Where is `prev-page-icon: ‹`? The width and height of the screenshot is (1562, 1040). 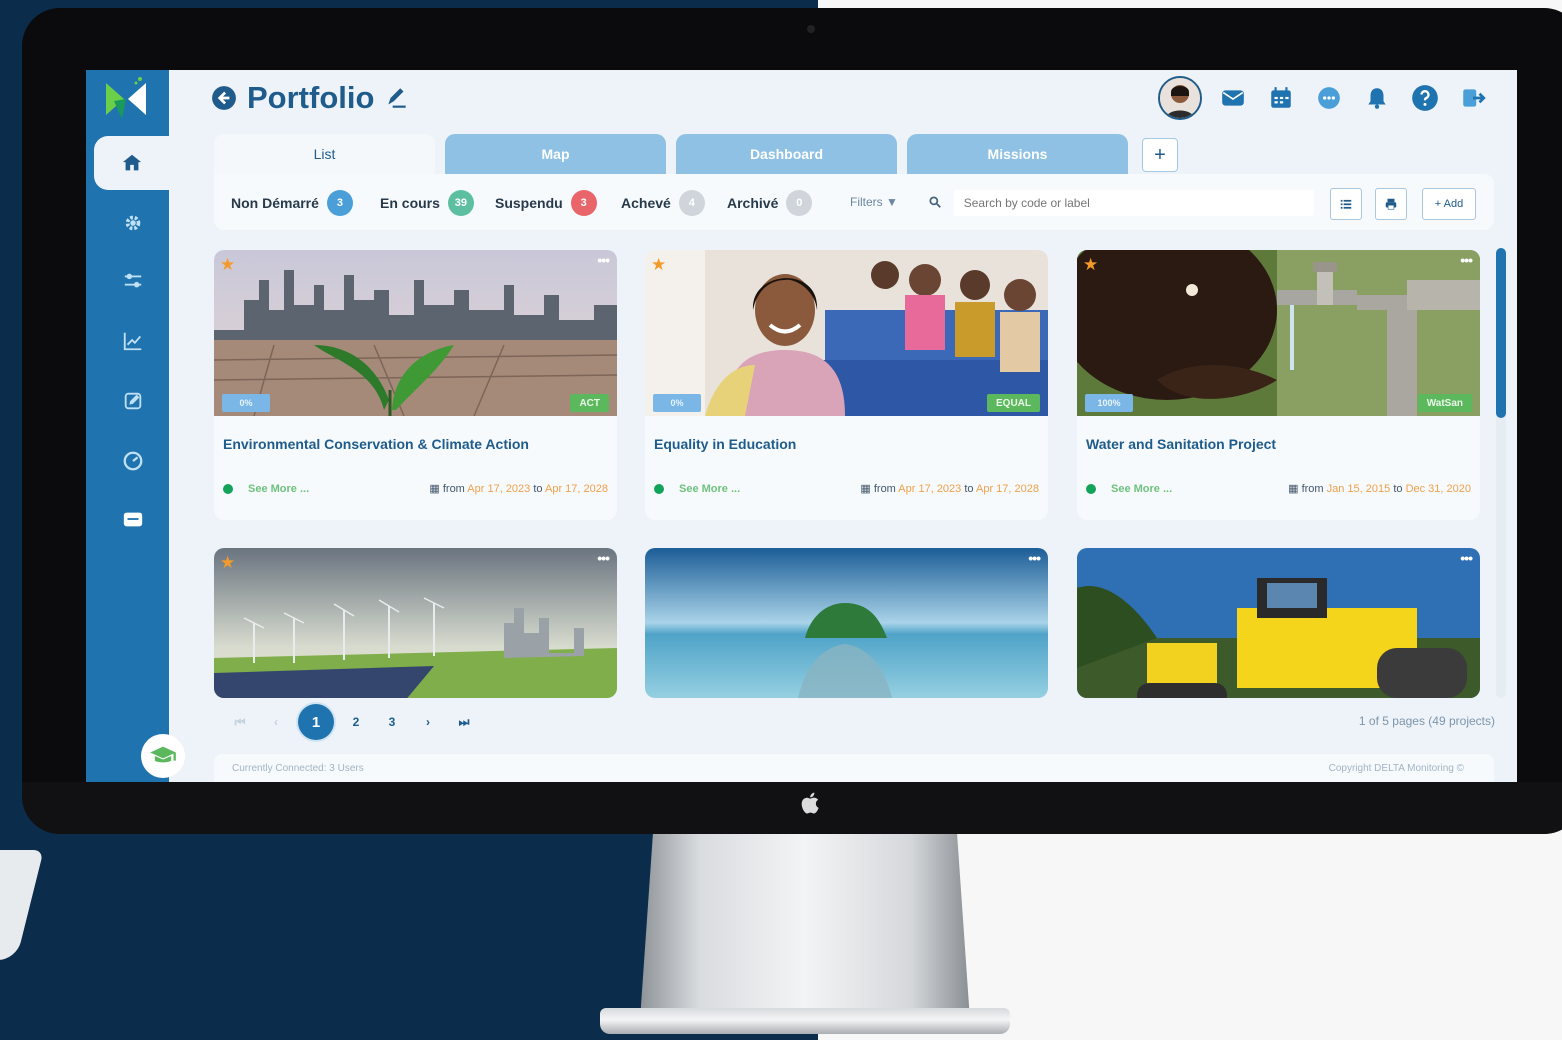 prev-page-icon: ‹ is located at coordinates (276, 722).